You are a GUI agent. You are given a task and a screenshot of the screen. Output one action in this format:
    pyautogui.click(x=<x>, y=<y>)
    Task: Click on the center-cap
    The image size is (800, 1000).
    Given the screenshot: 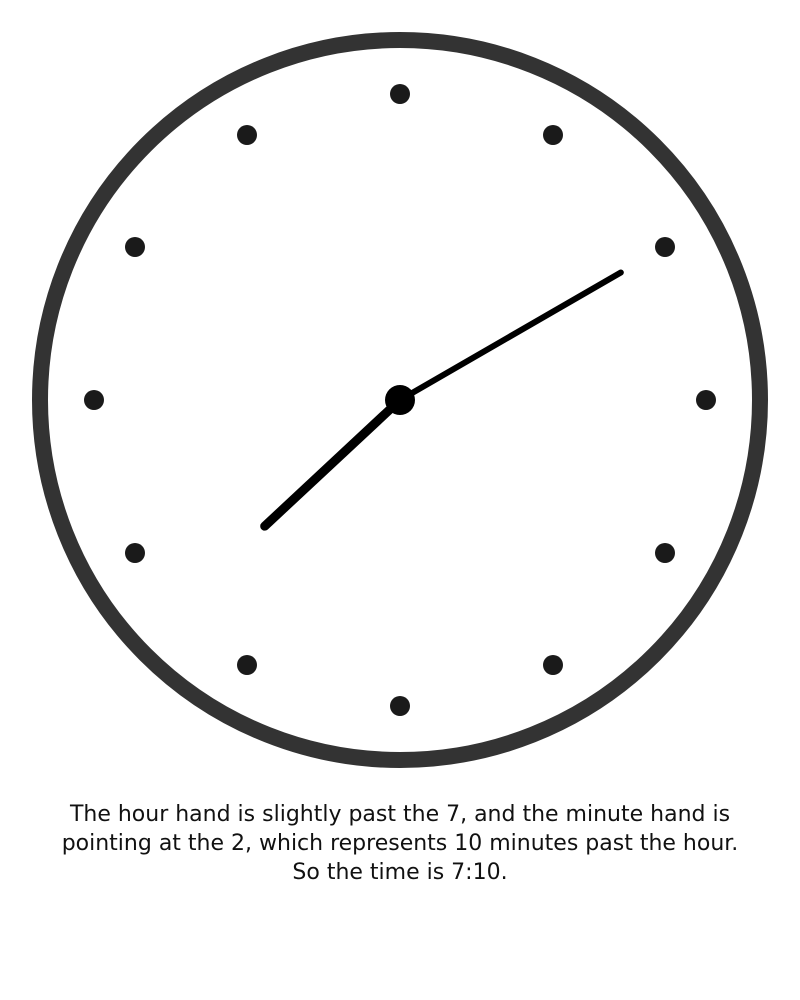 What is the action you would take?
    pyautogui.click(x=400, y=400)
    